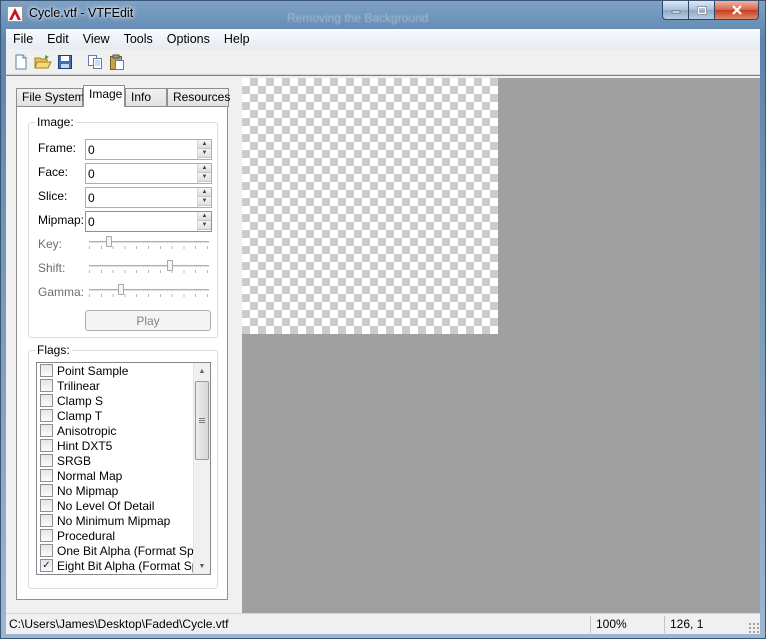 Image resolution: width=766 pixels, height=639 pixels. Describe the element at coordinates (104, 96) in the screenshot. I see `tab-image: Image` at that location.